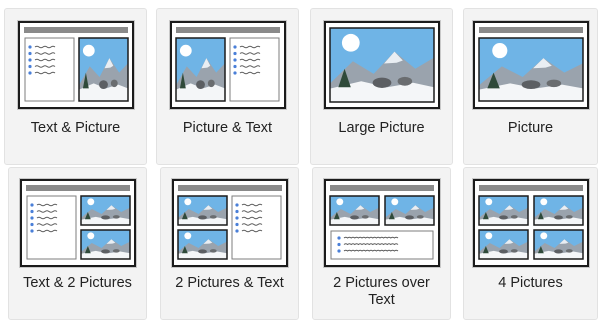  I want to click on 4-pictures-thumbnail-icon, so click(530, 223).